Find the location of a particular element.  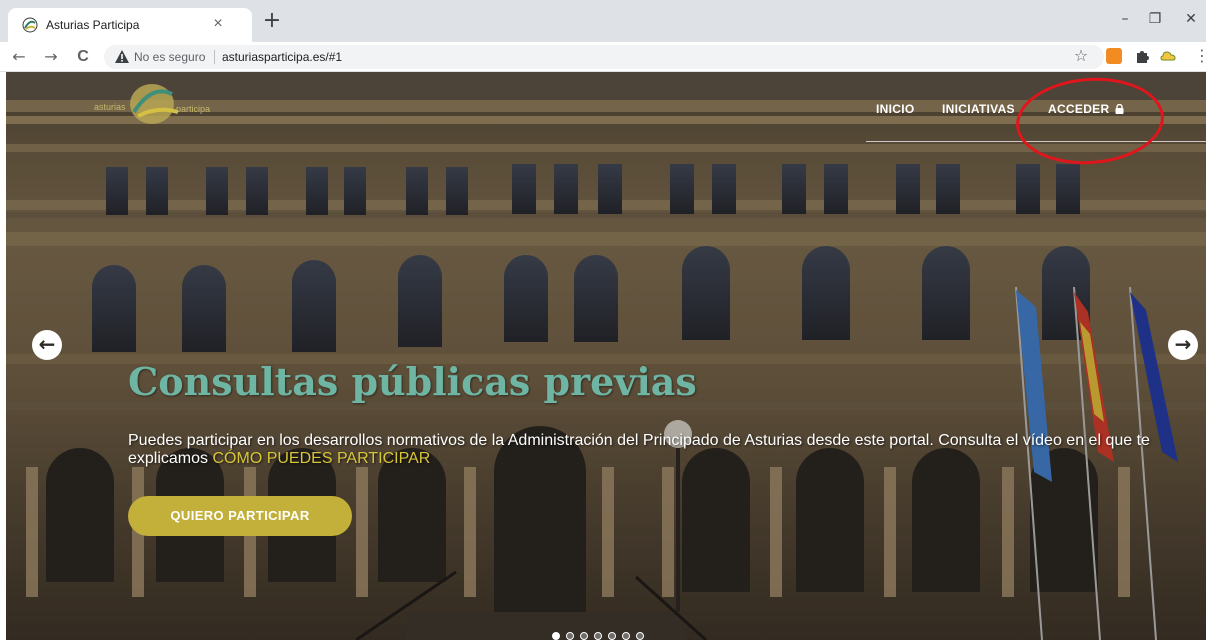

arrow-left-icon: ← is located at coordinates (47, 344).